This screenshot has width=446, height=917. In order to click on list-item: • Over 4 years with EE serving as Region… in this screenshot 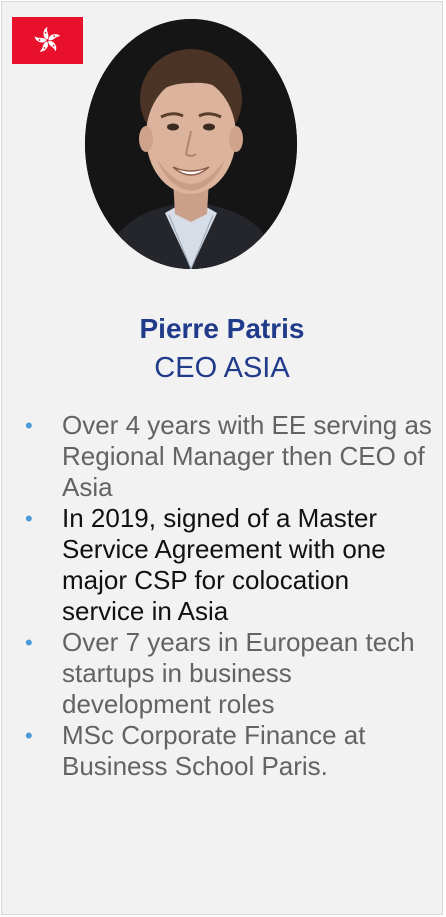, I will do `click(227, 456)`.